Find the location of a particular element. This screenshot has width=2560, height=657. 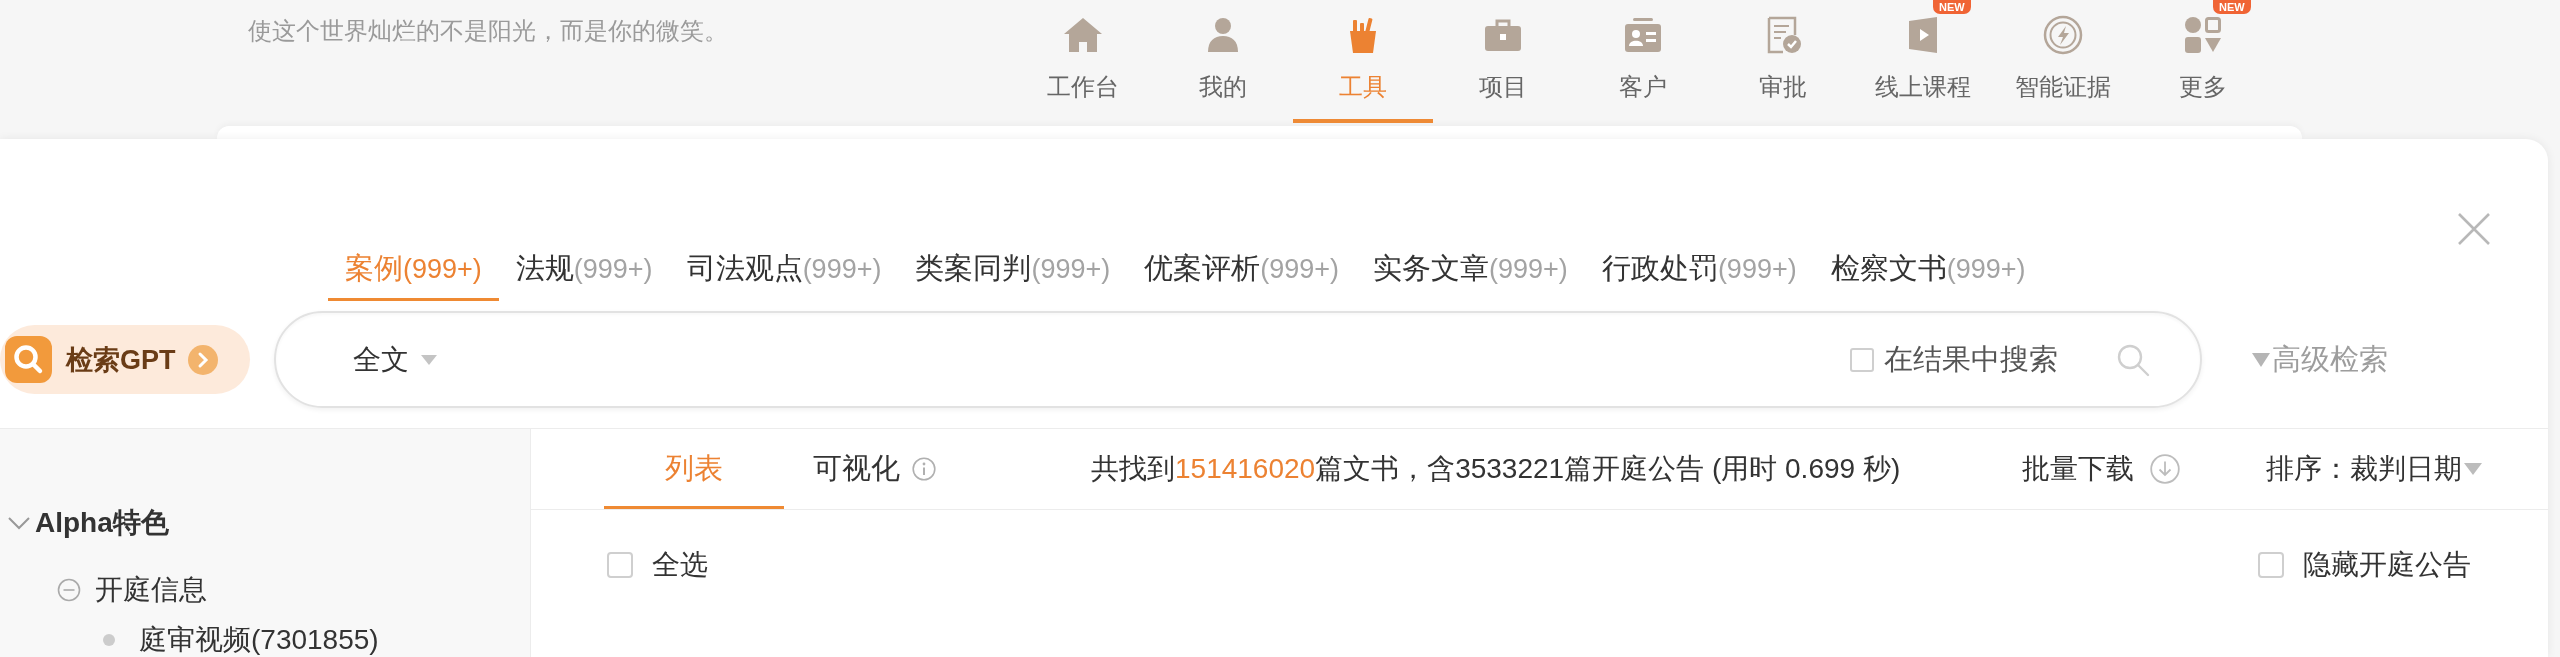

nav-item: 审批 is located at coordinates (1783, 69).